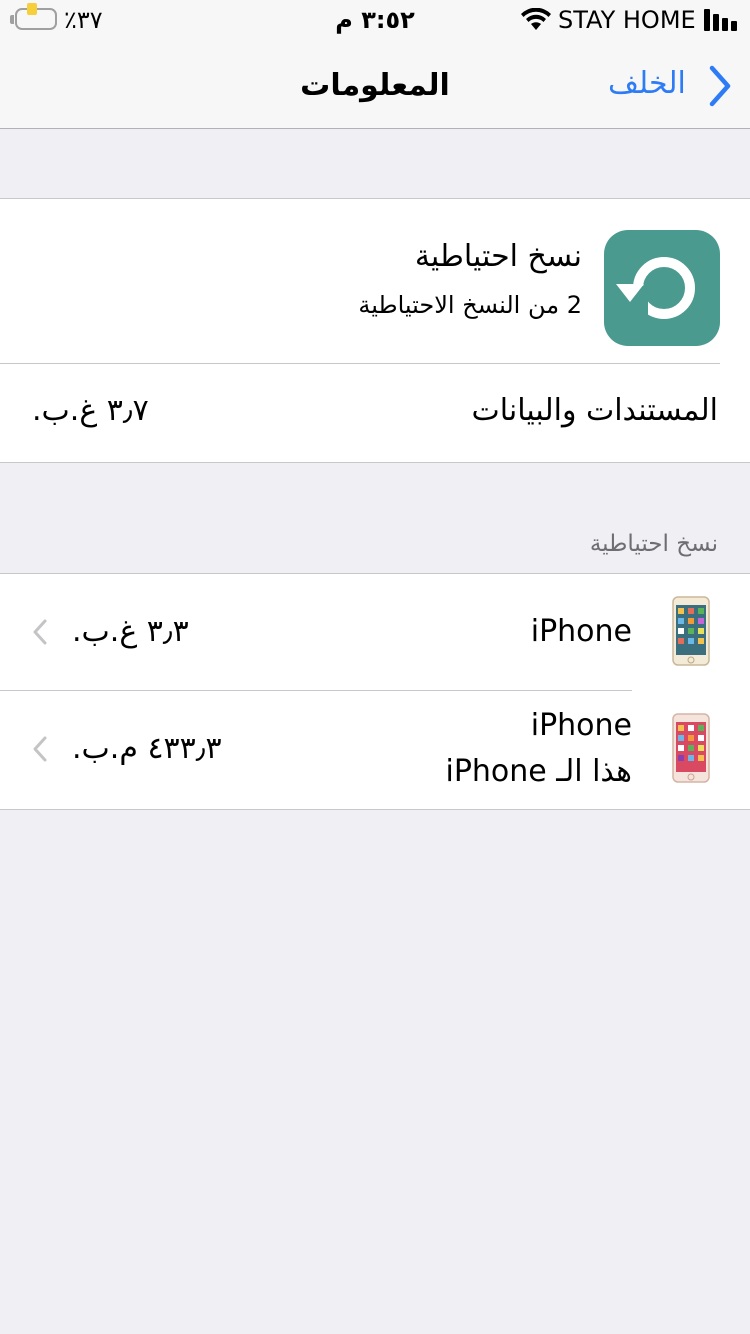 This screenshot has width=750, height=1334. What do you see at coordinates (130, 631) in the screenshot?
I see `backup-size: ٣٫٣ غ.ب.` at bounding box center [130, 631].